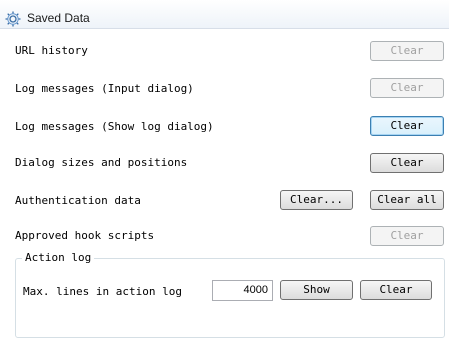 This screenshot has height=338, width=449. Describe the element at coordinates (407, 88) in the screenshot. I see `clear-log-input-button: Clear` at that location.